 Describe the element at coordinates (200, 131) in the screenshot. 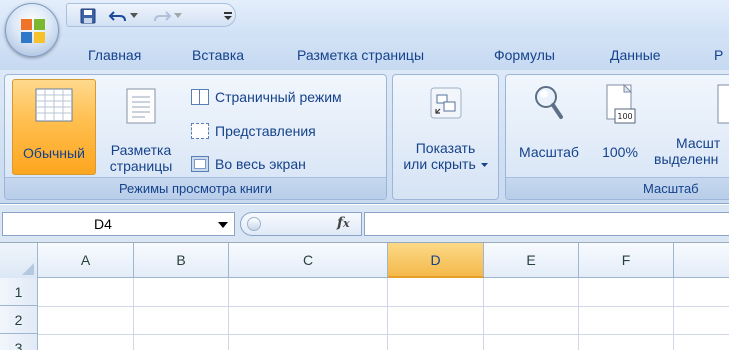

I see `custom-views-icon` at that location.